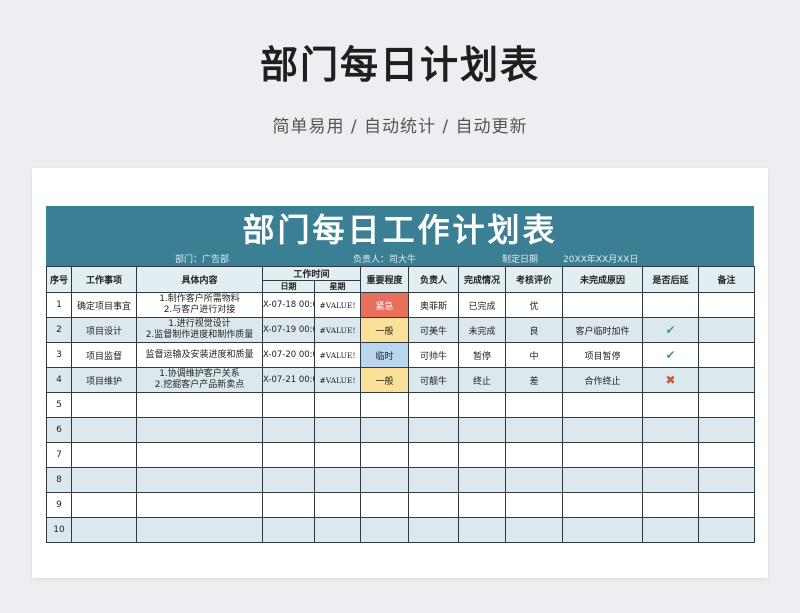  I want to click on cell-delay, so click(671, 305).